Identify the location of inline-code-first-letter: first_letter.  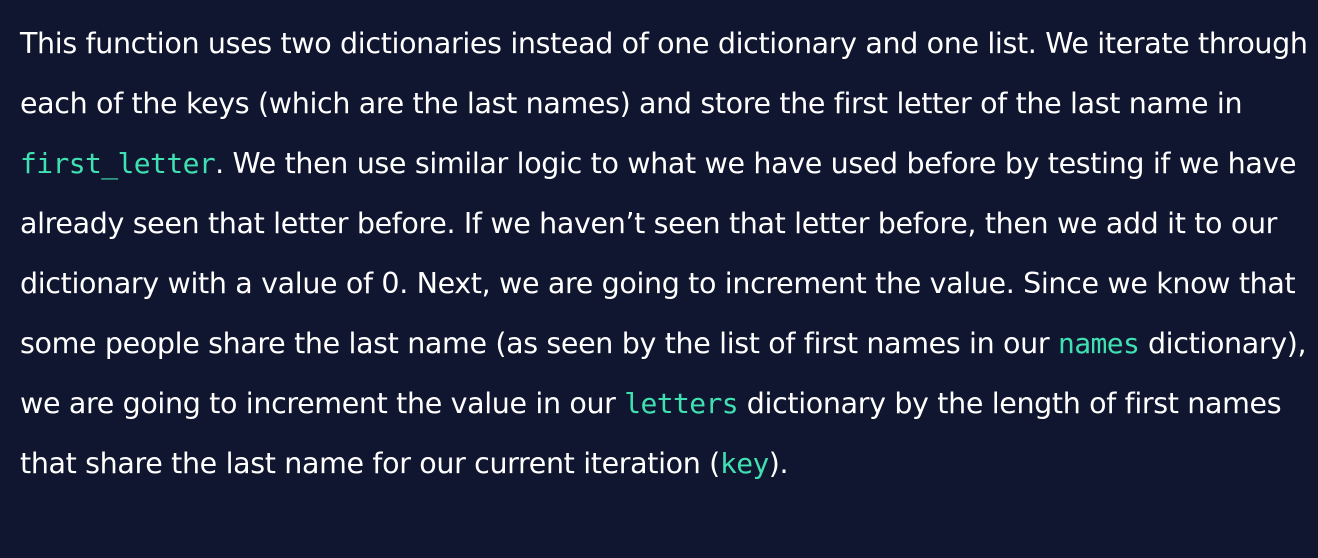
(118, 163).